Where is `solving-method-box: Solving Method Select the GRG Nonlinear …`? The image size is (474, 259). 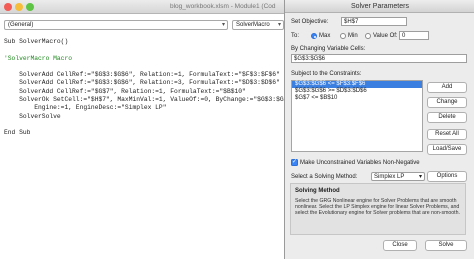
solving-method-box: Solving Method Select the GRG Nonlinear … is located at coordinates (378, 209).